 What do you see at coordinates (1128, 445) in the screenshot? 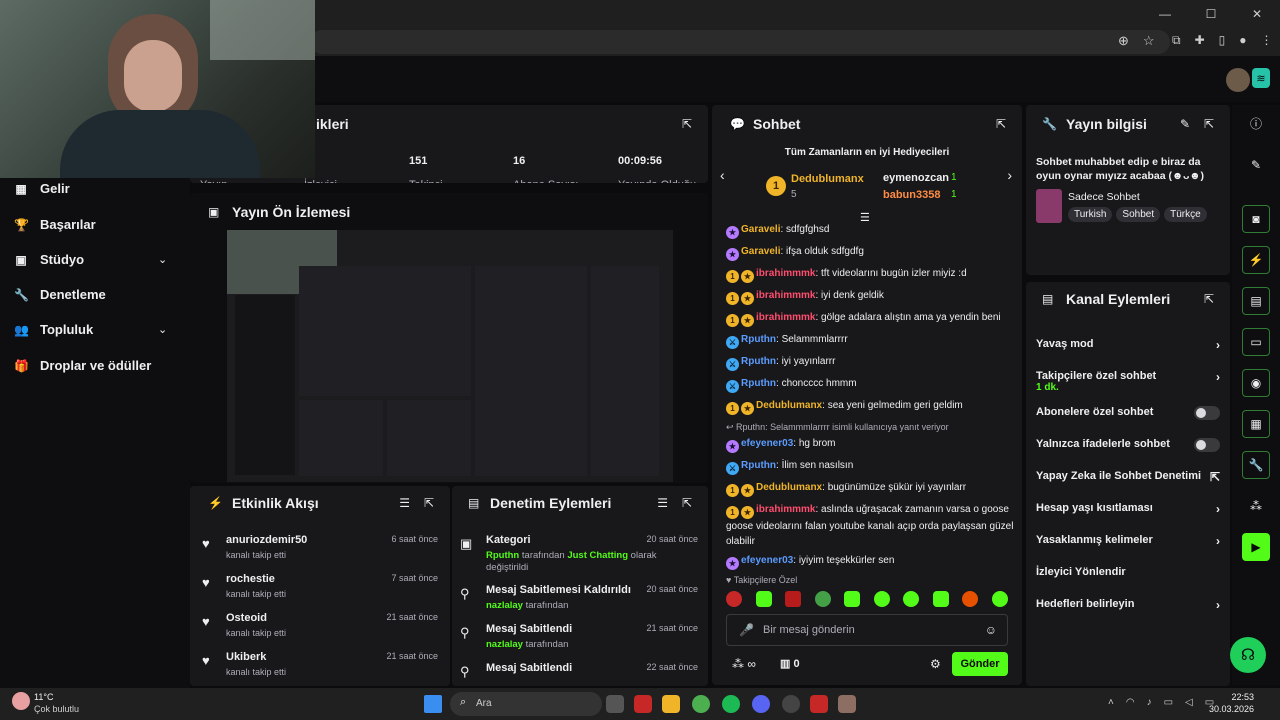
I see `channel-action-item: Yalnızca ifadelerle sohbet` at bounding box center [1128, 445].